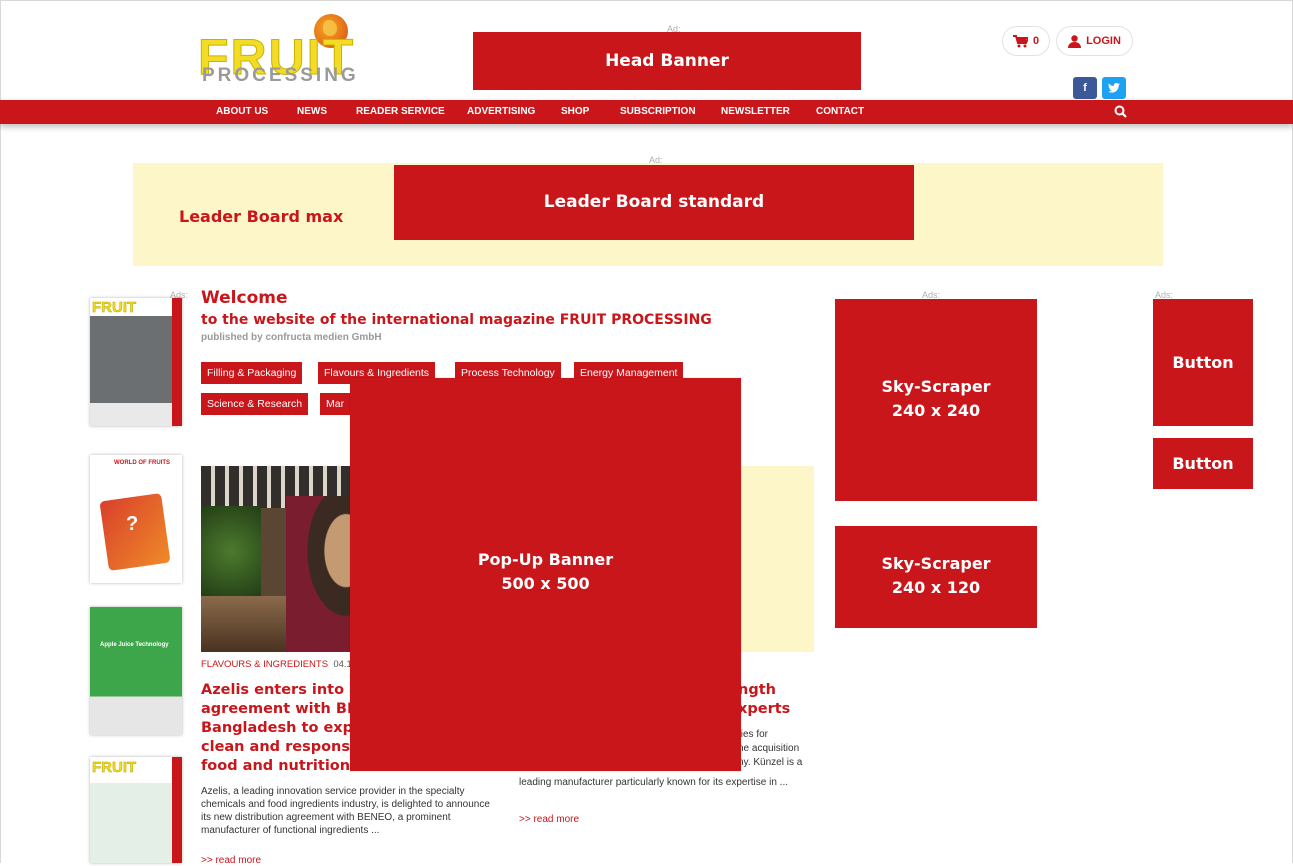 This screenshot has height=866, width=1293. What do you see at coordinates (244, 298) in the screenshot?
I see `welcome-heading: Welcome` at bounding box center [244, 298].